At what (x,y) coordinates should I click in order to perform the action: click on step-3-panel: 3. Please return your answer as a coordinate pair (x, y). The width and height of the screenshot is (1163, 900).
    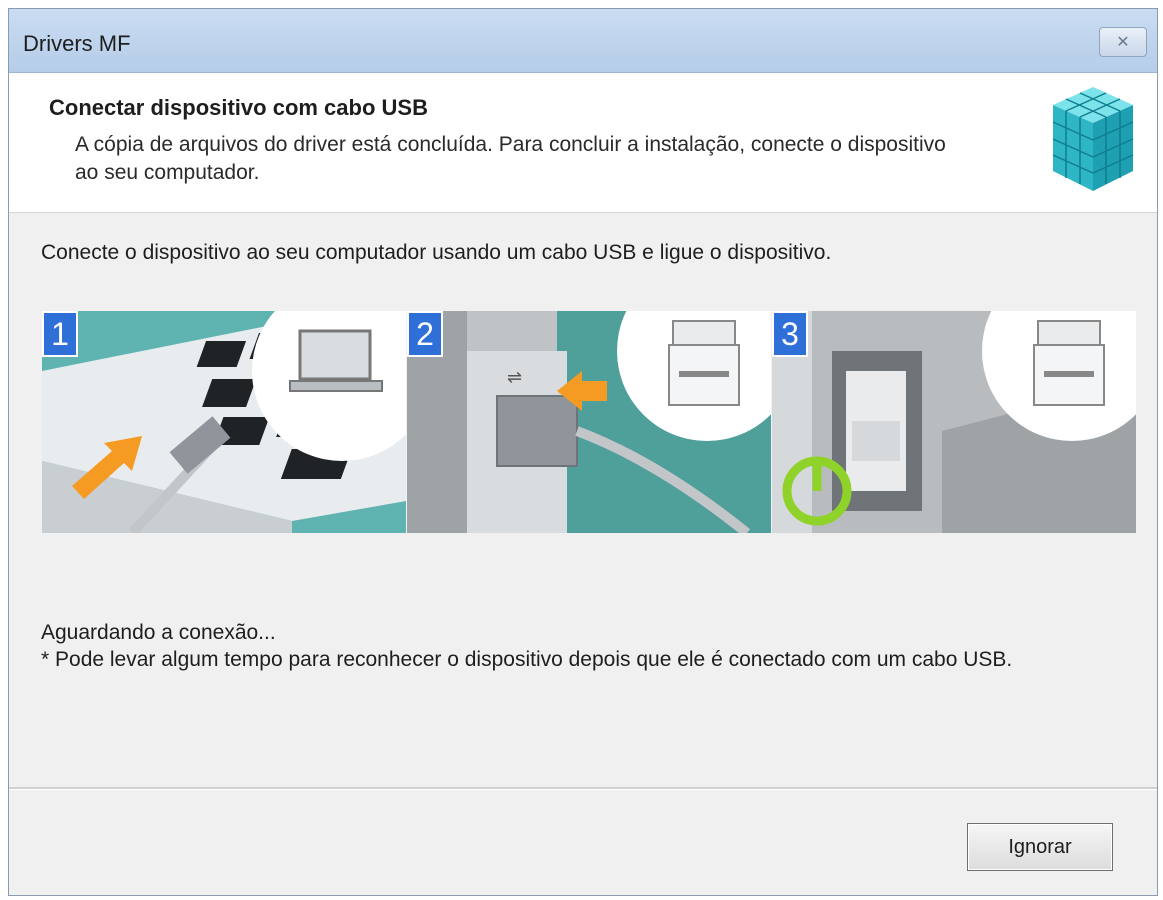
    Looking at the image, I should click on (954, 422).